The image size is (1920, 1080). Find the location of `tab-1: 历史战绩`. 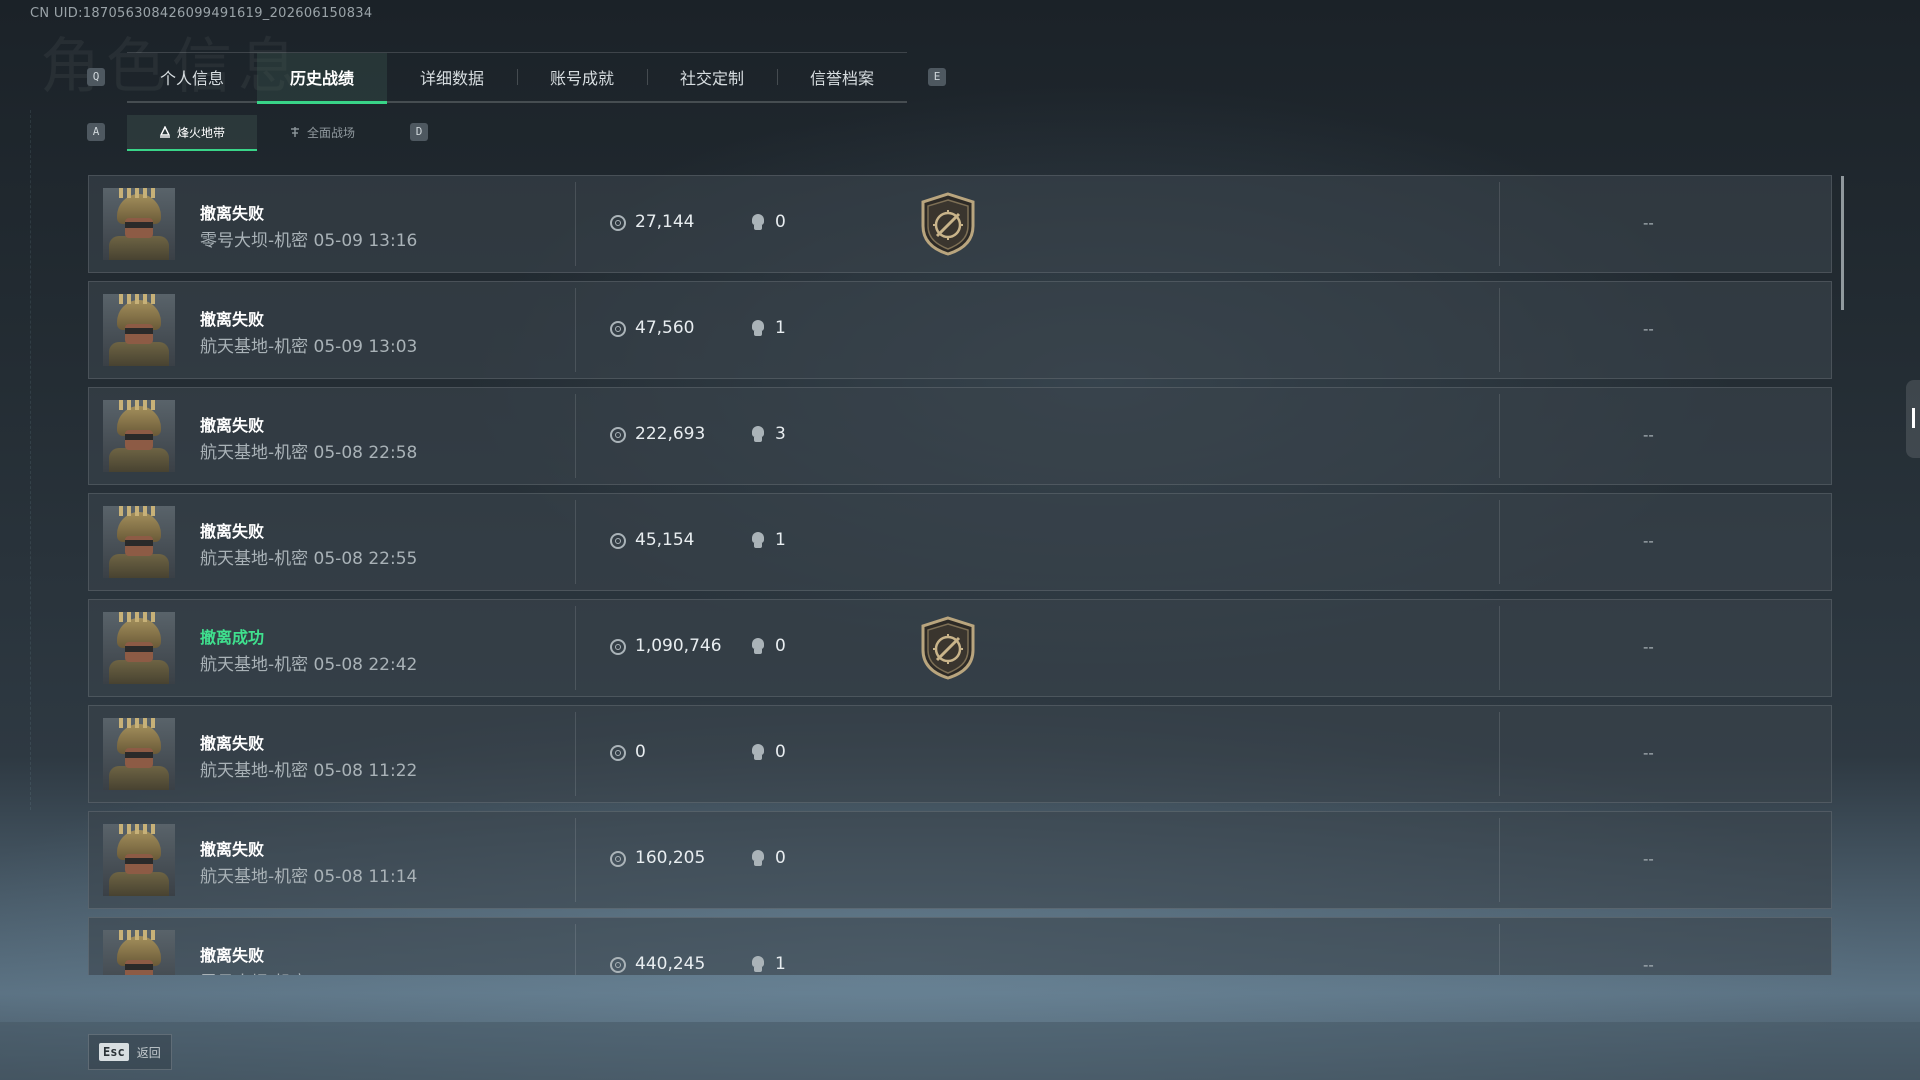

tab-1: 历史战绩 is located at coordinates (322, 78).